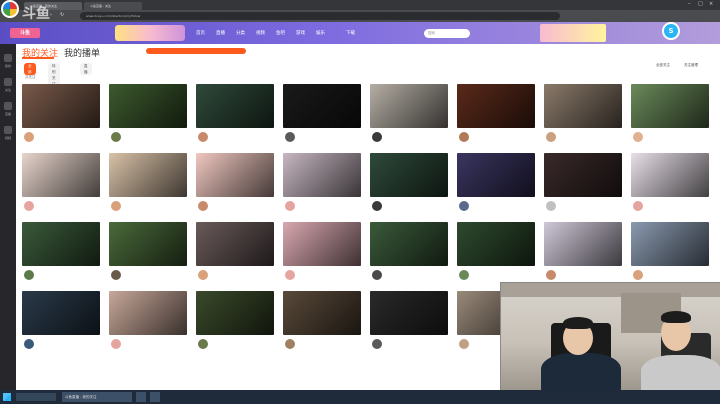  I want to click on taskbar-search, so click(36, 397).